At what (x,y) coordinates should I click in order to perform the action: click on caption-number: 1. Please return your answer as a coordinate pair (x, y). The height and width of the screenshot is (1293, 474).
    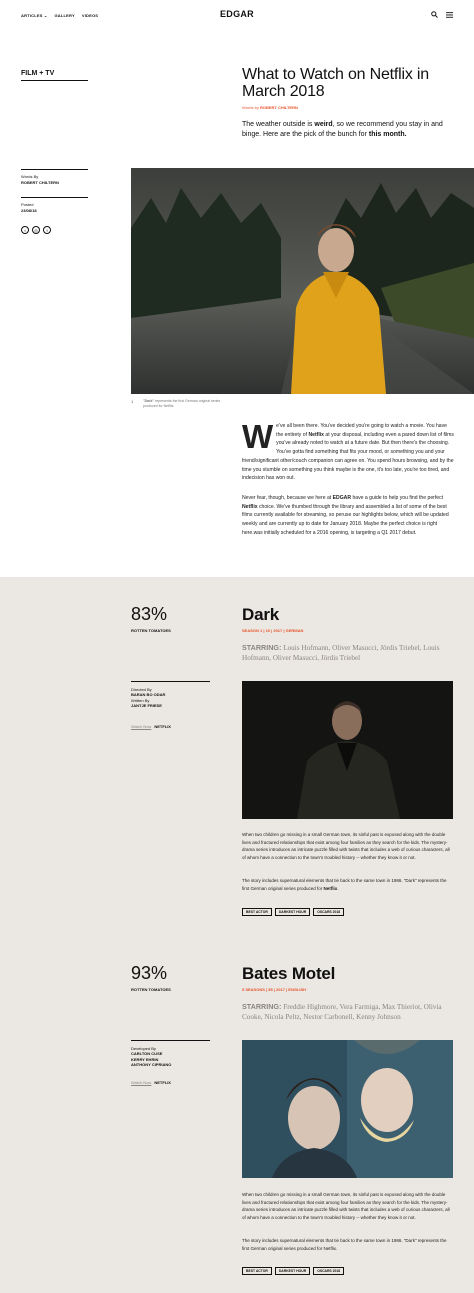
    Looking at the image, I should click on (132, 401).